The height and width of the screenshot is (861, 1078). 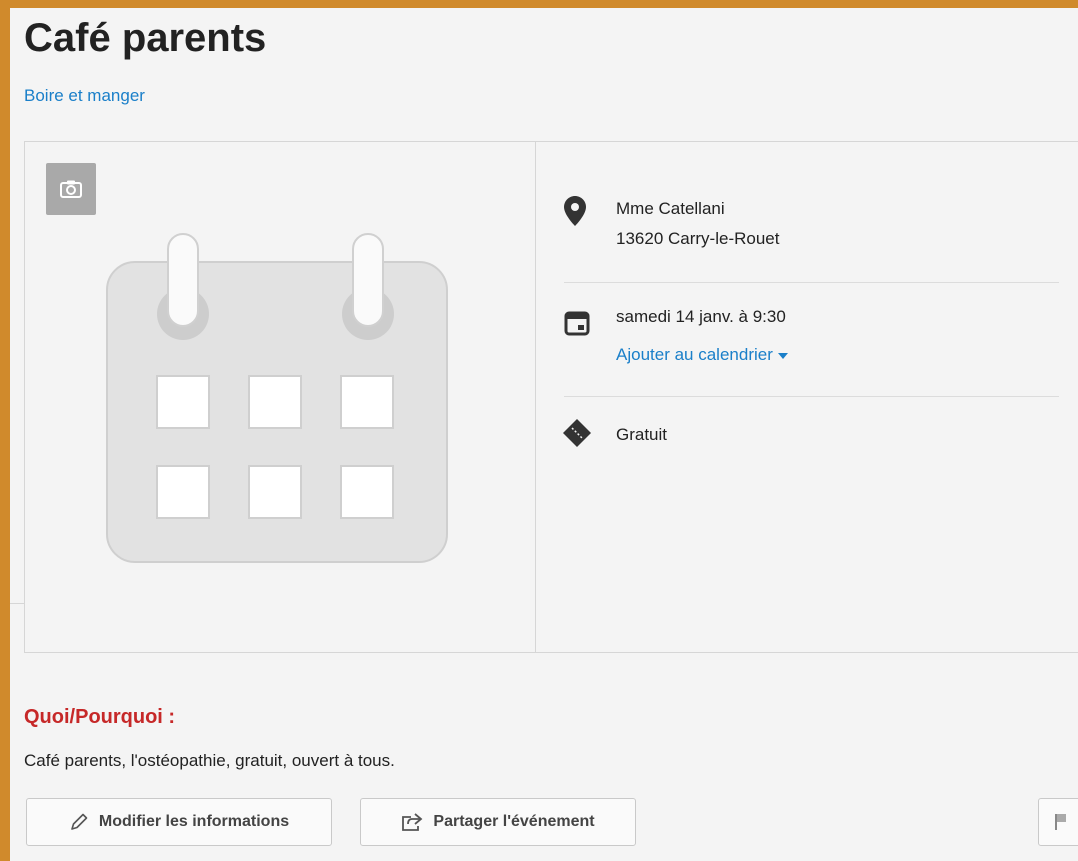 I want to click on add-to-calendar-label: Ajouter au calendrier, so click(x=694, y=354).